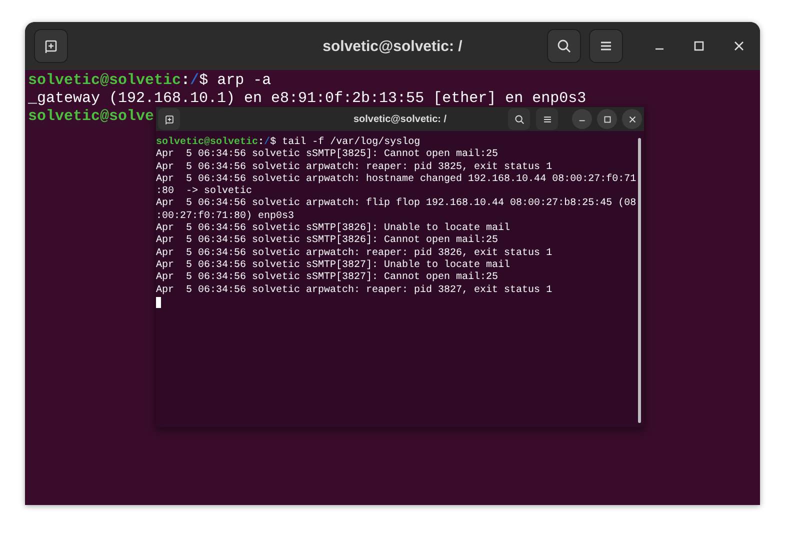  What do you see at coordinates (639, 280) in the screenshot?
I see `scrollbar` at bounding box center [639, 280].